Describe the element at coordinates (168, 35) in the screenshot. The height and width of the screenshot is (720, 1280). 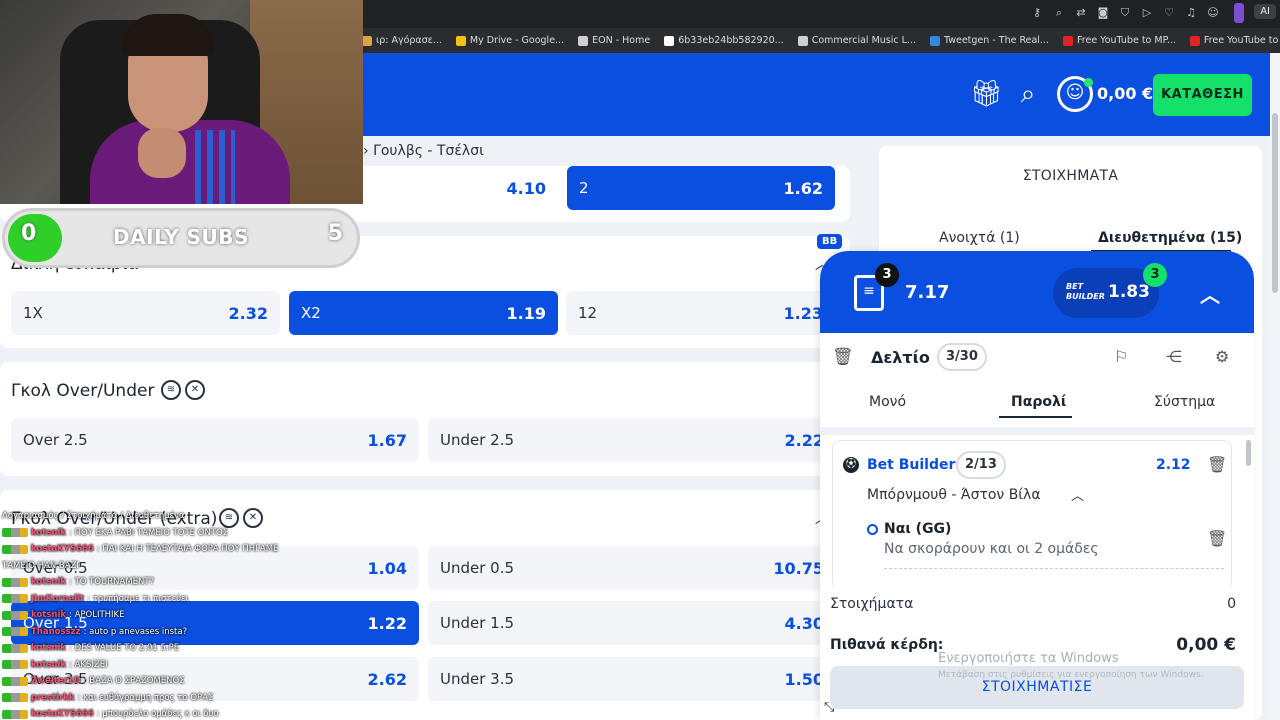
I see `webcam-streamer-hair` at that location.